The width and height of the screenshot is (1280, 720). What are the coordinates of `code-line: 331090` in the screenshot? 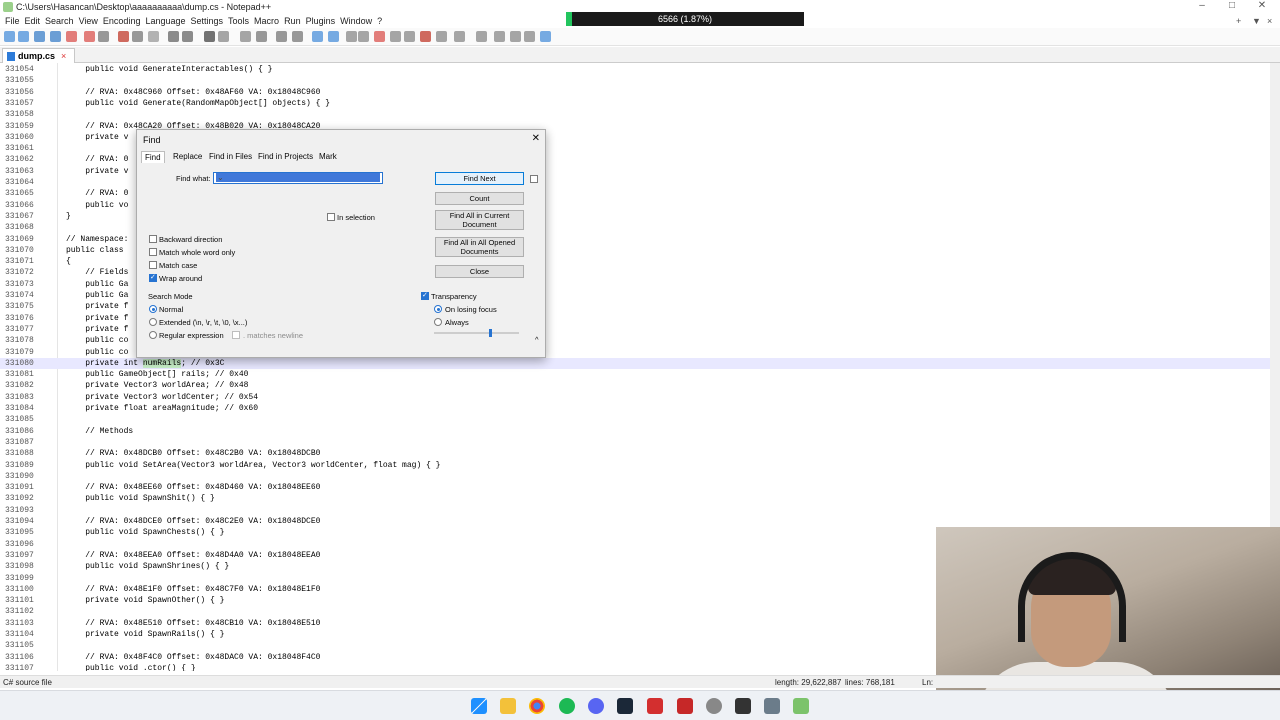 It's located at (635, 476).